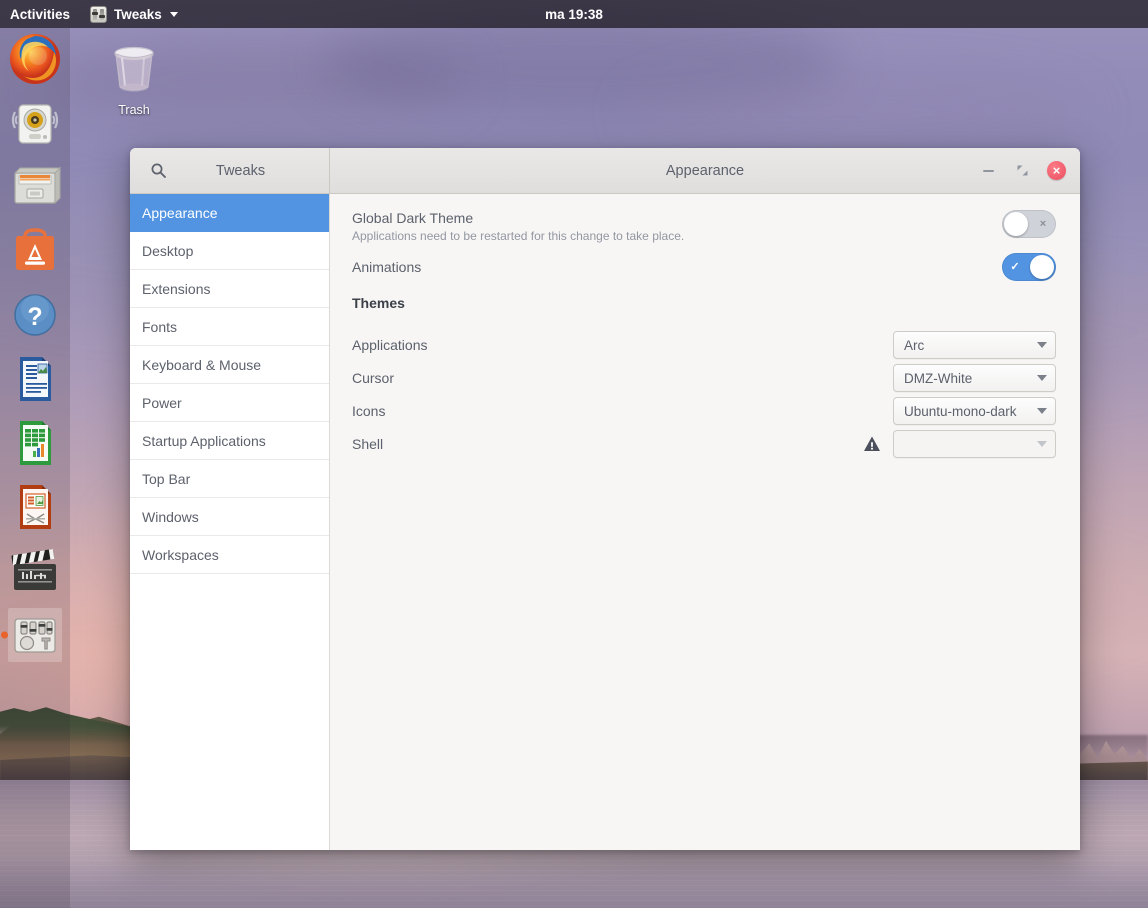 This screenshot has width=1148, height=908. I want to click on toggle-on-mark: ✓, so click(1015, 267).